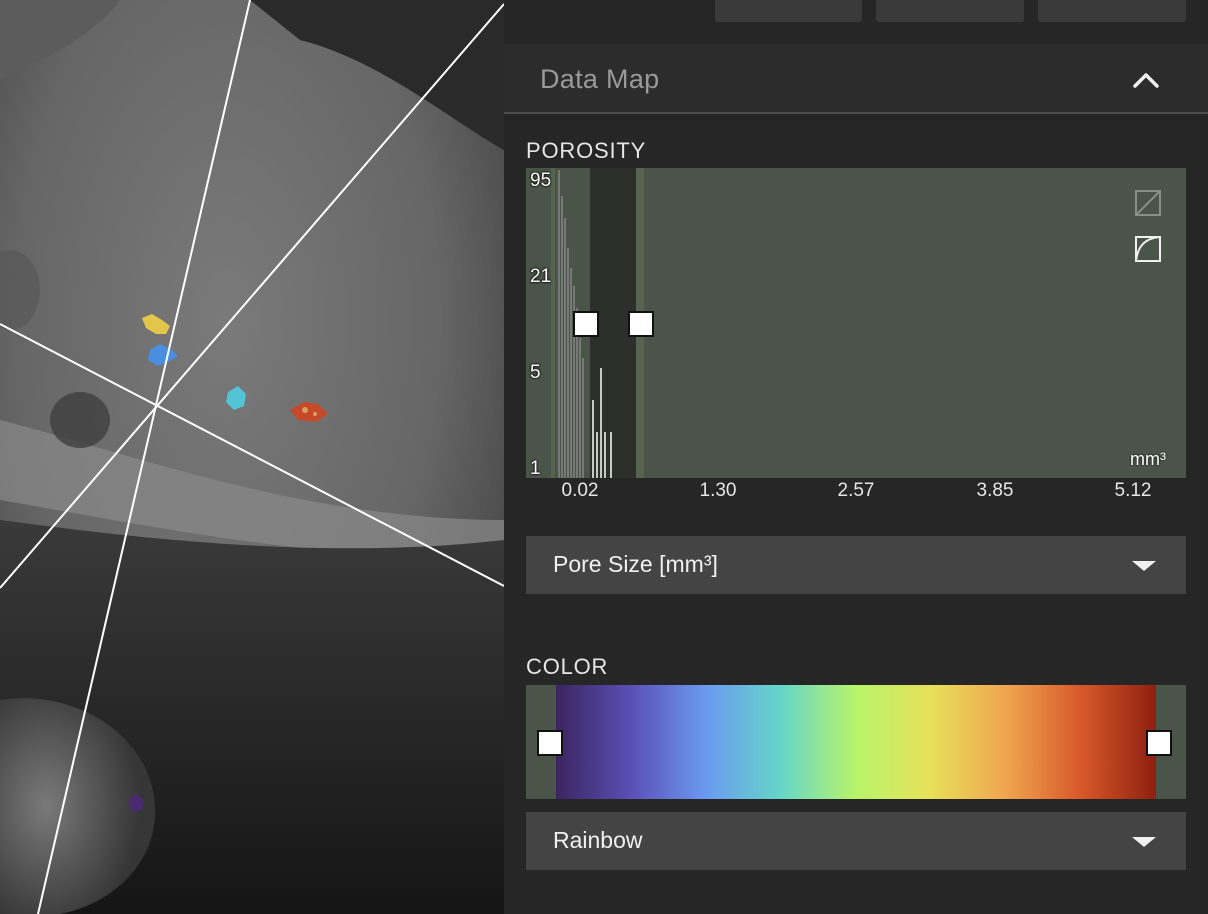 The image size is (1208, 914). What do you see at coordinates (580, 490) in the screenshot?
I see `x-tick-label: 0.02` at bounding box center [580, 490].